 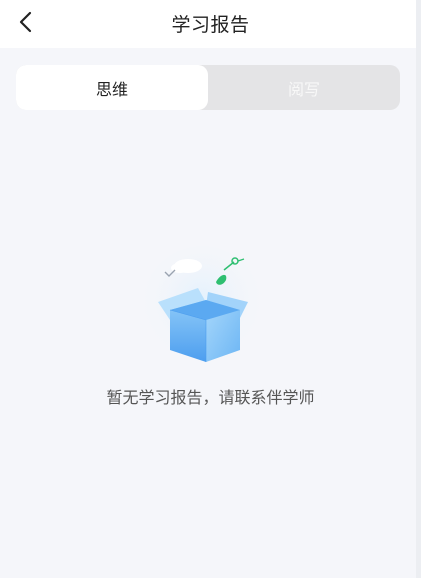 What do you see at coordinates (210, 397) in the screenshot?
I see `empty-state-message: 暂无学习报告，请联系伴学师` at bounding box center [210, 397].